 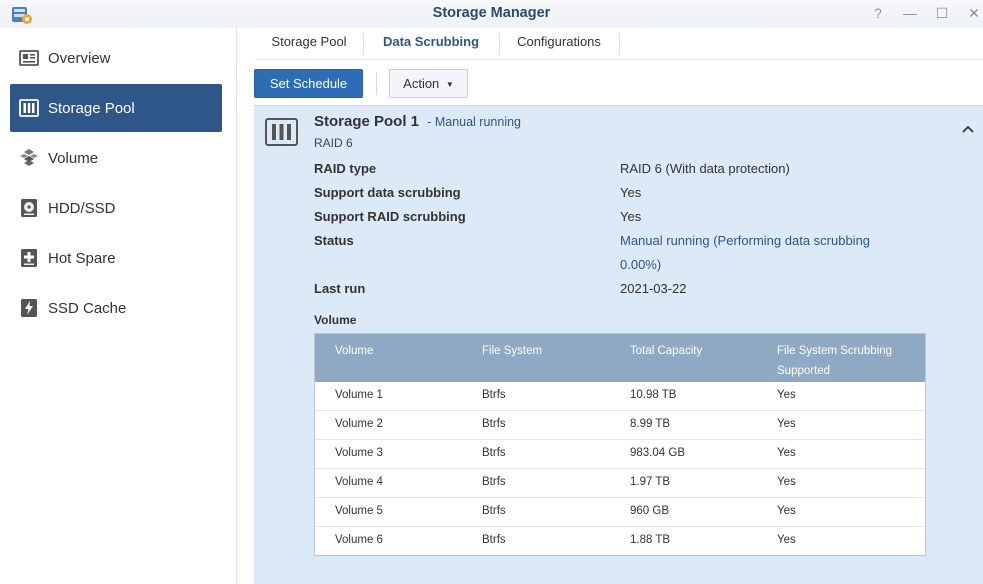 I want to click on tab-configurations: Configurations, so click(x=559, y=43).